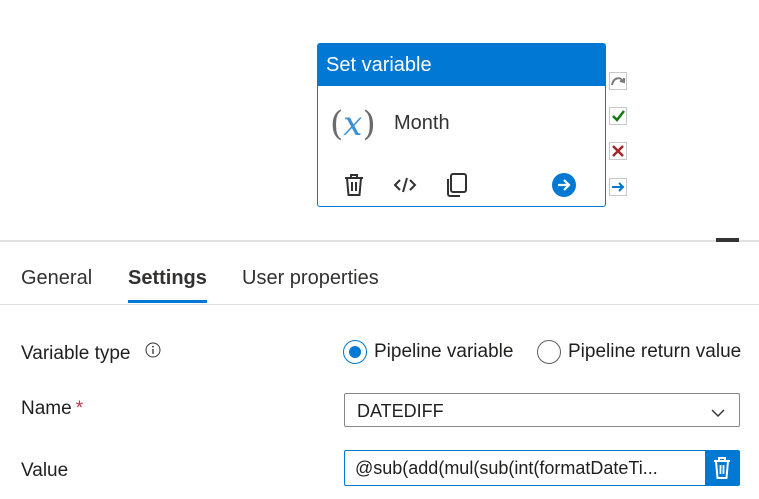 Image resolution: width=759 pixels, height=499 pixels. I want to click on failure-x-icon, so click(618, 151).